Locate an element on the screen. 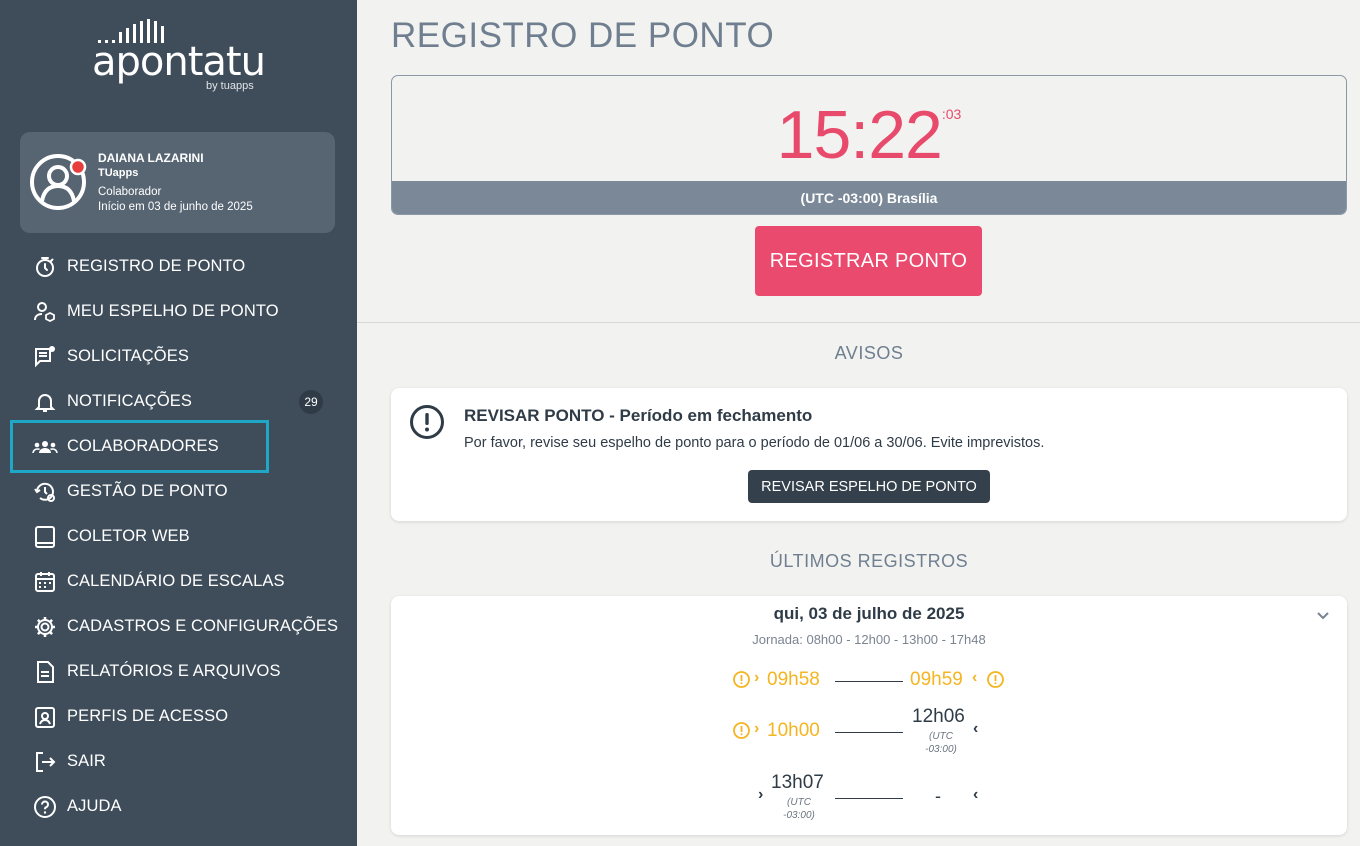 The height and width of the screenshot is (846, 1360). id-badge-icon is located at coordinates (45, 717).